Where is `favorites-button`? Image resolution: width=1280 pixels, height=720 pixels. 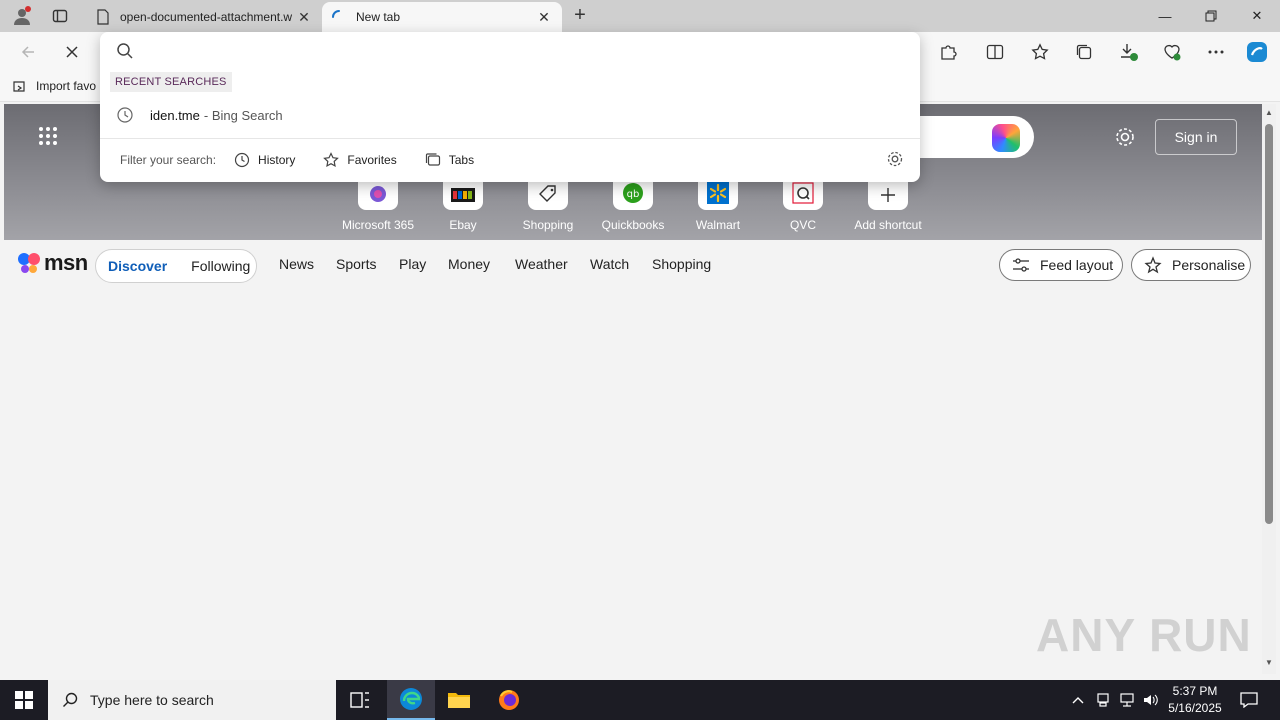 favorites-button is located at coordinates (1040, 52).